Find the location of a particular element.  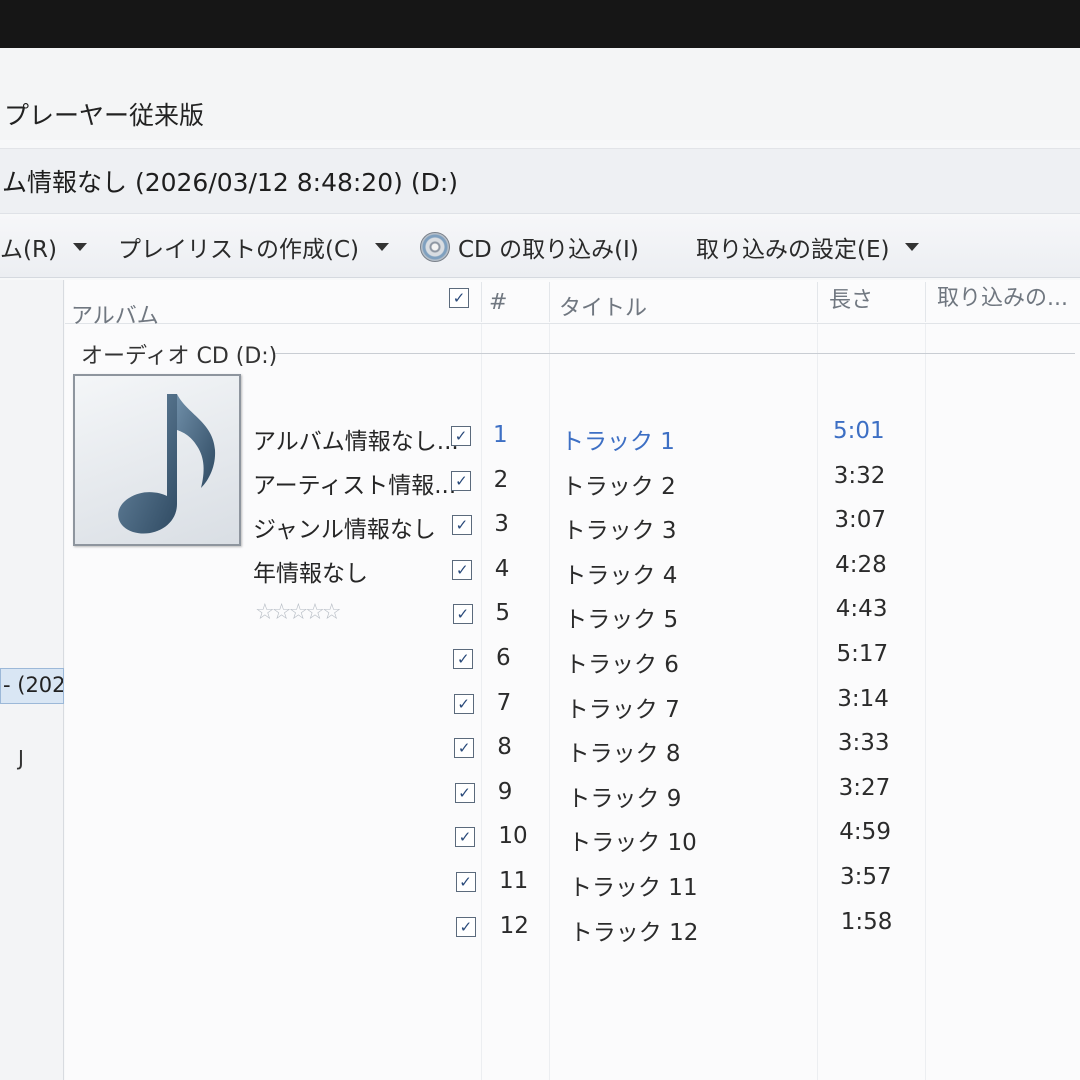

table-row: ✓ 4 トラック 4 4:28 is located at coordinates (572, 578).